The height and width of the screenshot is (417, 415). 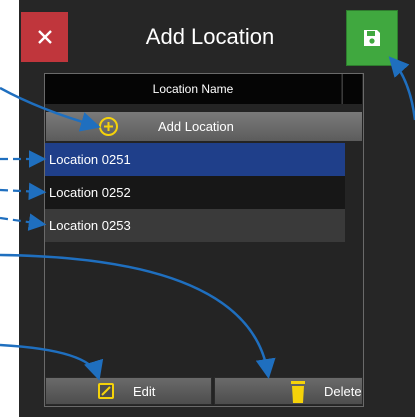 What do you see at coordinates (343, 391) in the screenshot?
I see `delete-label: Delete` at bounding box center [343, 391].